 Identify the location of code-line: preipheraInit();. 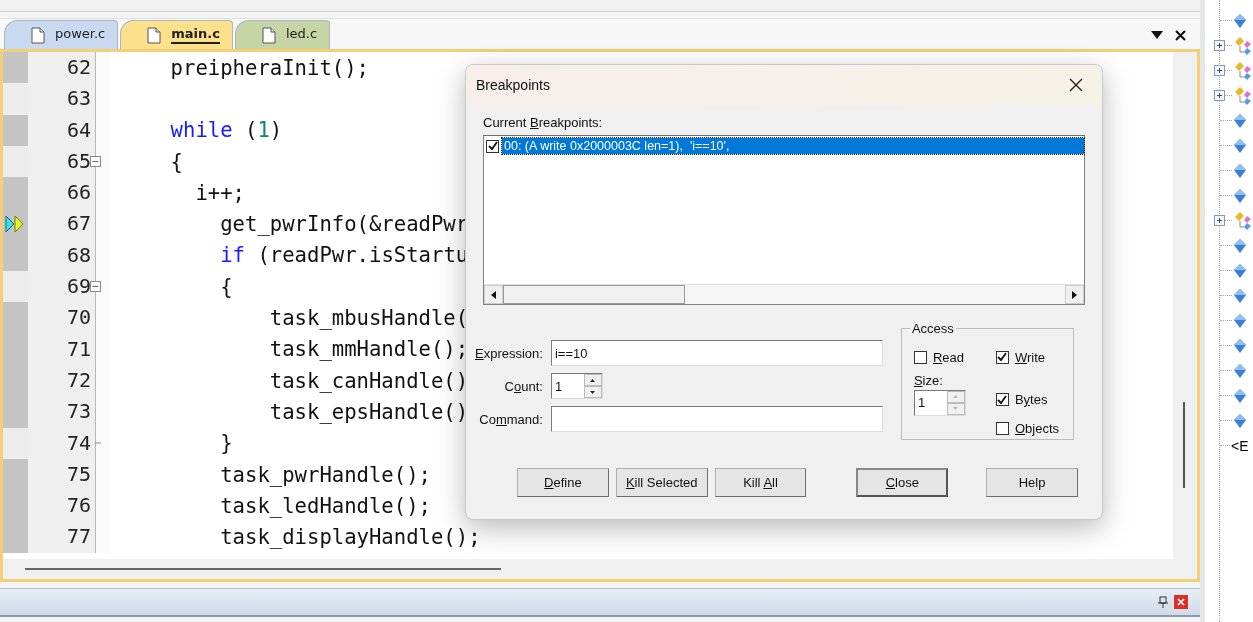
(269, 67).